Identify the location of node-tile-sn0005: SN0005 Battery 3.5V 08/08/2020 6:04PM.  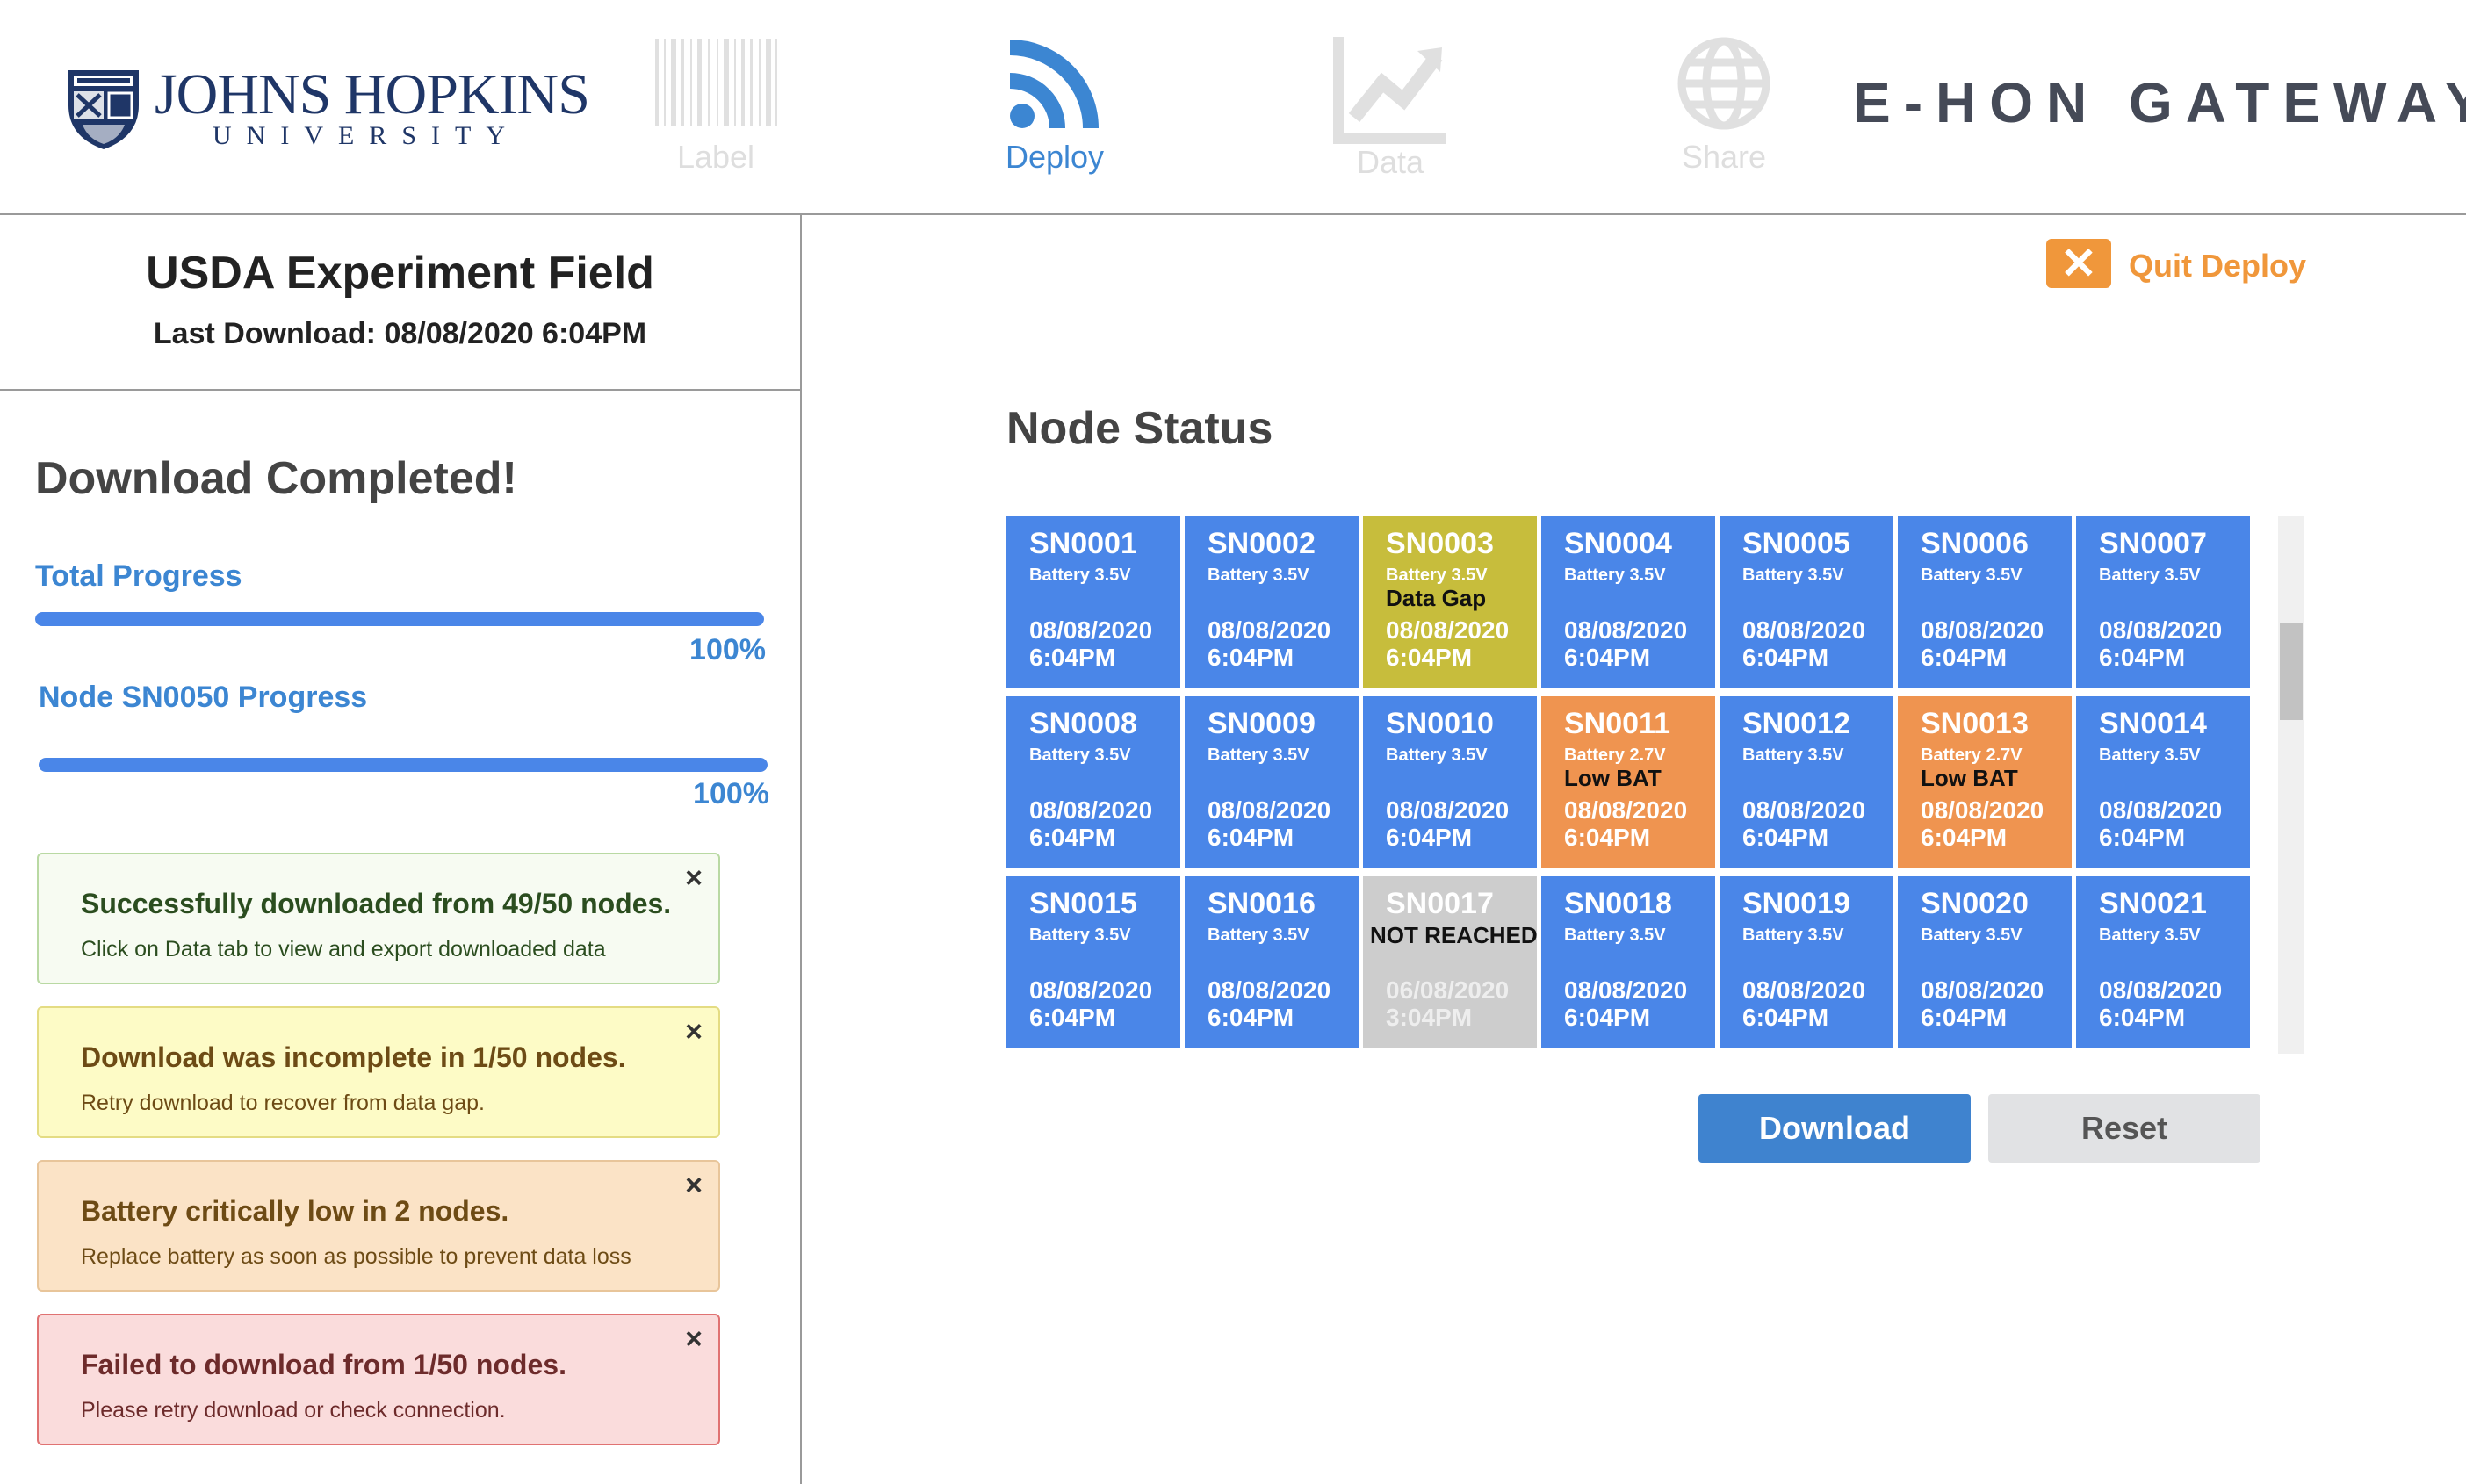
(1806, 602).